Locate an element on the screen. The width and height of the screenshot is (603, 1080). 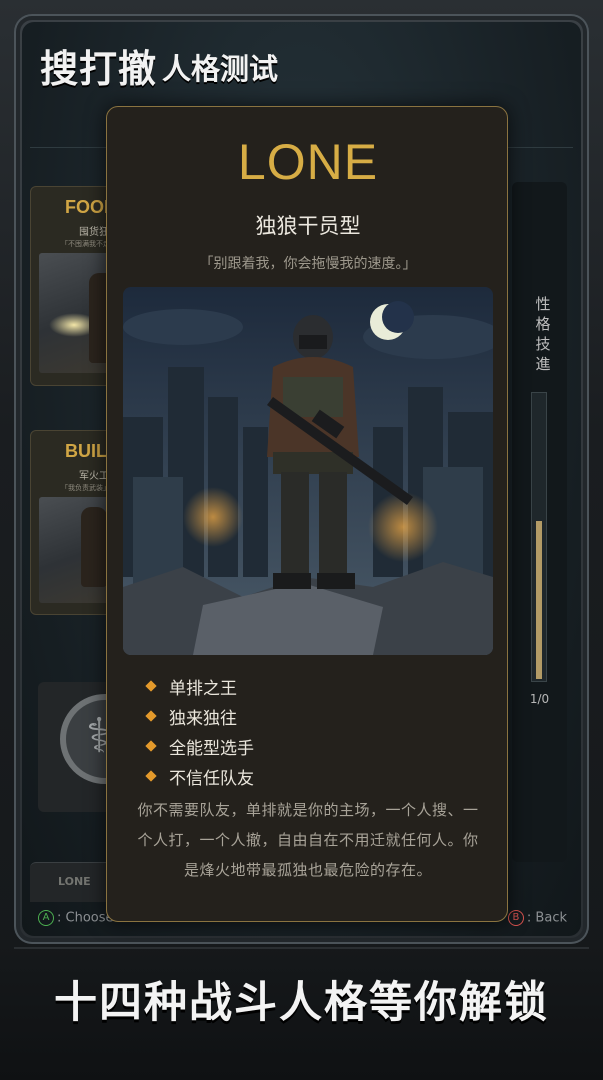
list-item-tagline: 「我负责武装」 is located at coordinates (85, 488).